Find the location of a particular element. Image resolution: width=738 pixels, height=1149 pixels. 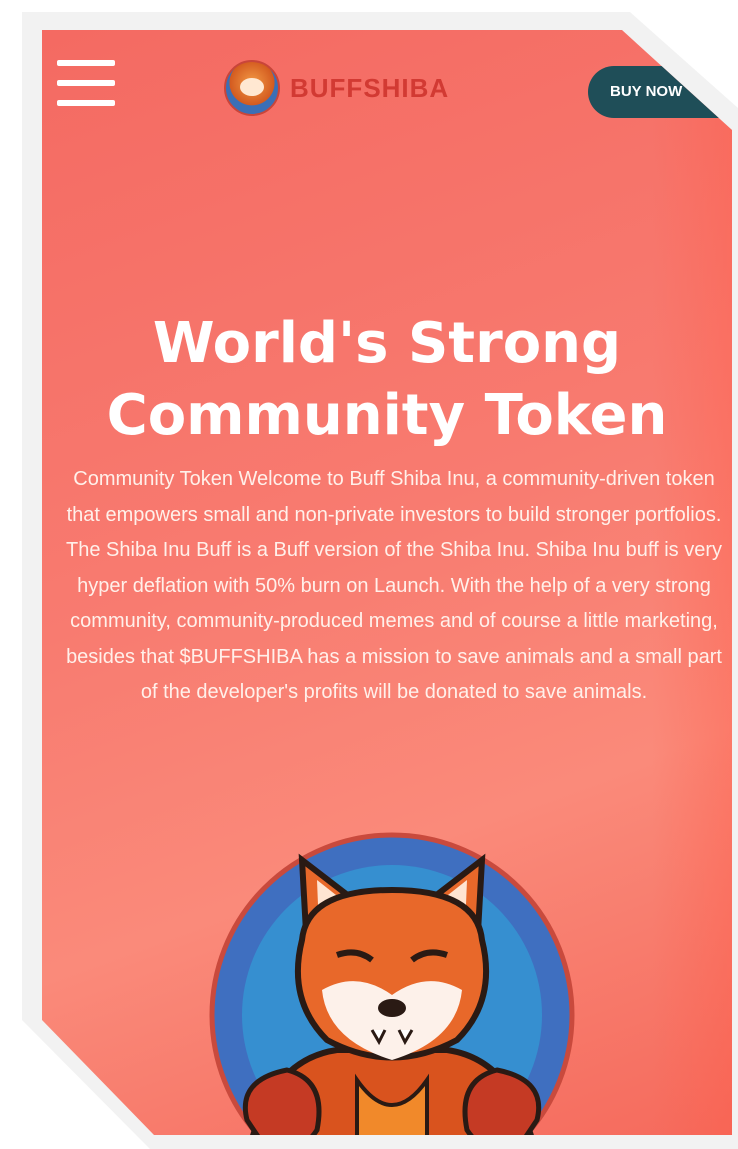

buff-shiba-mascot-image is located at coordinates (392, 983).